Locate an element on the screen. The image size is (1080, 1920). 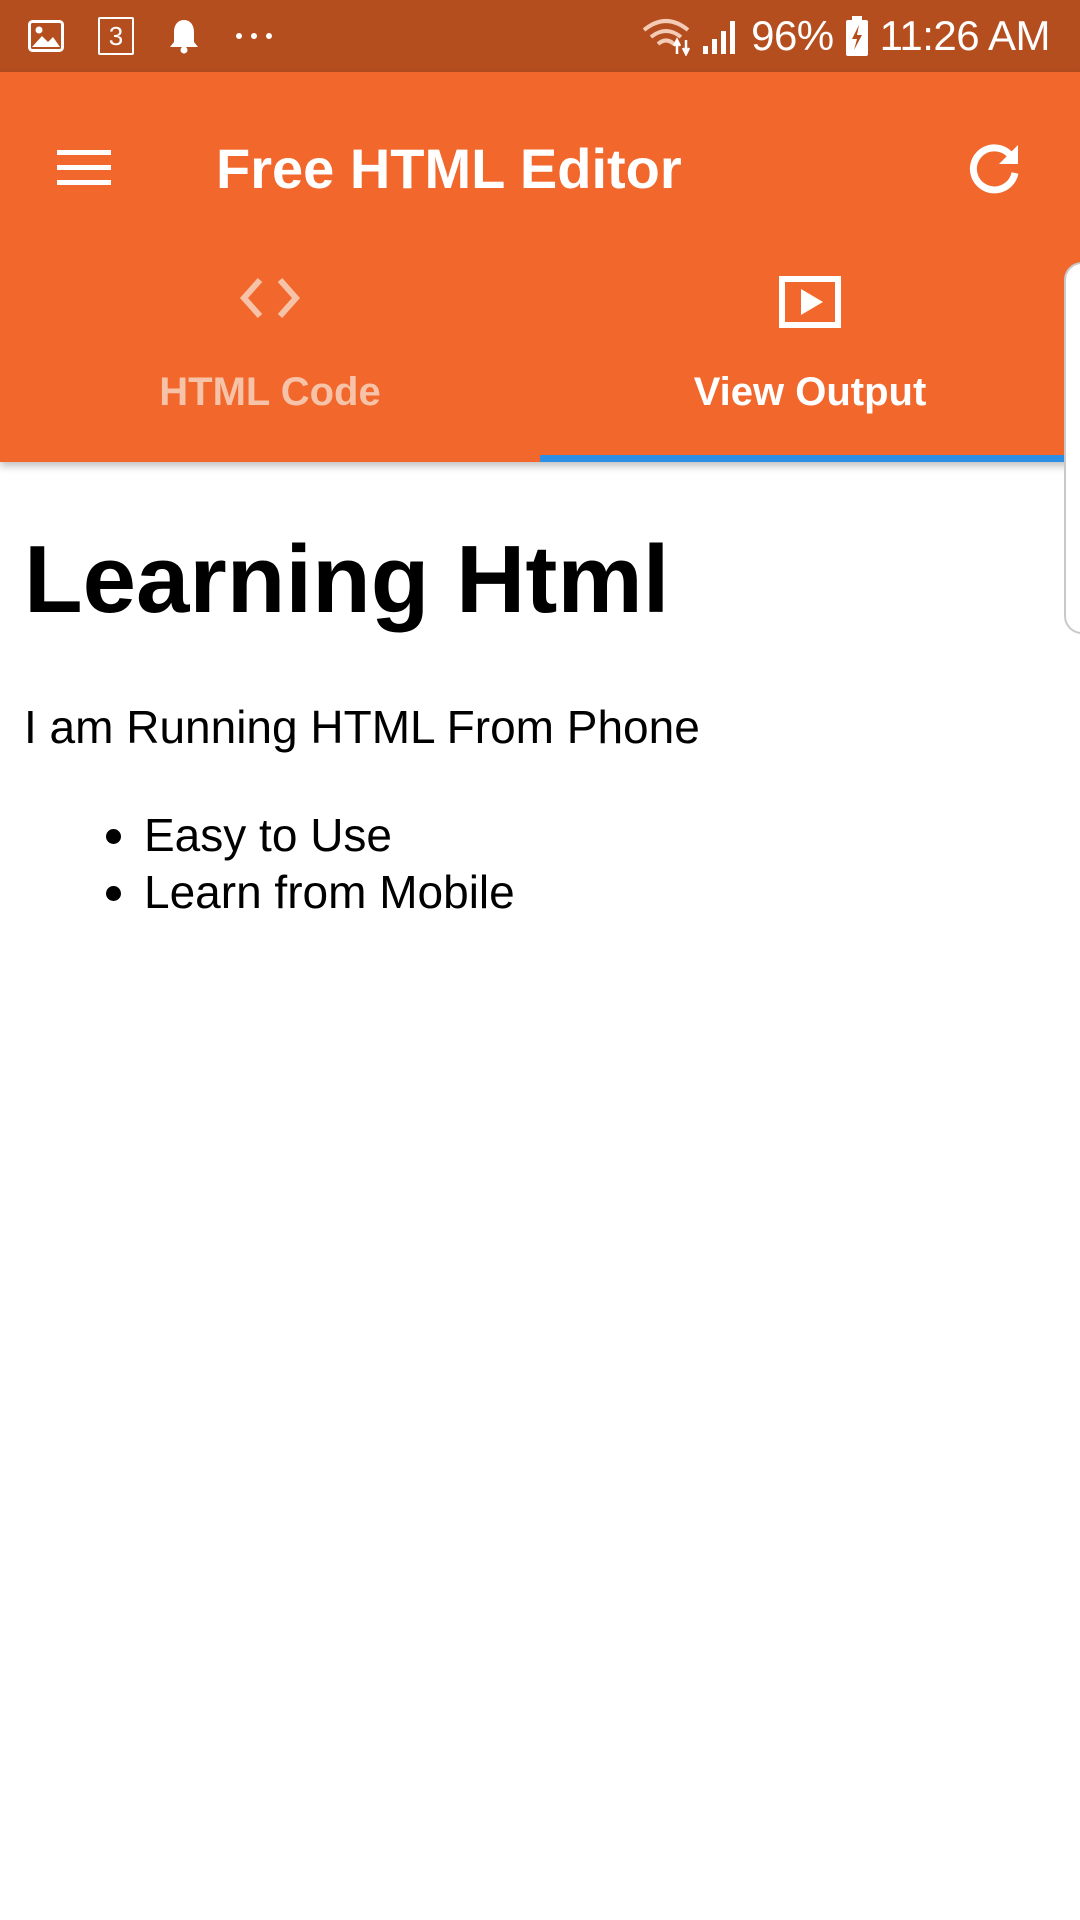
more-dots-icon is located at coordinates (254, 36).